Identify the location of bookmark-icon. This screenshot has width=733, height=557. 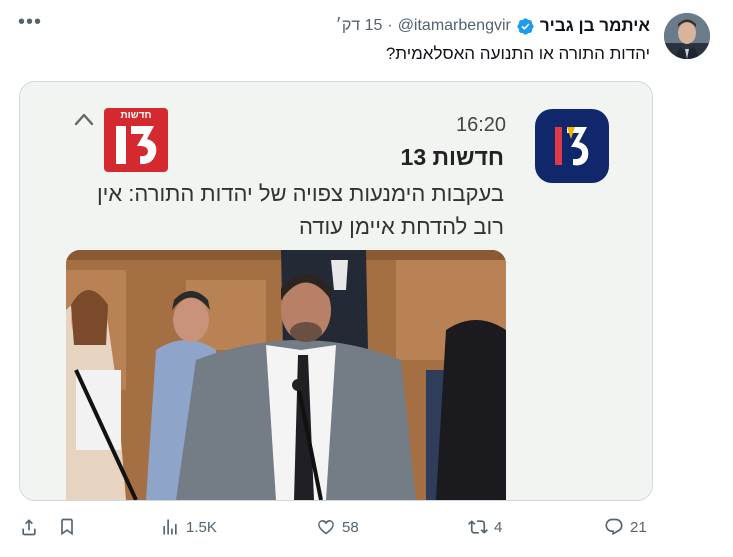
(67, 527).